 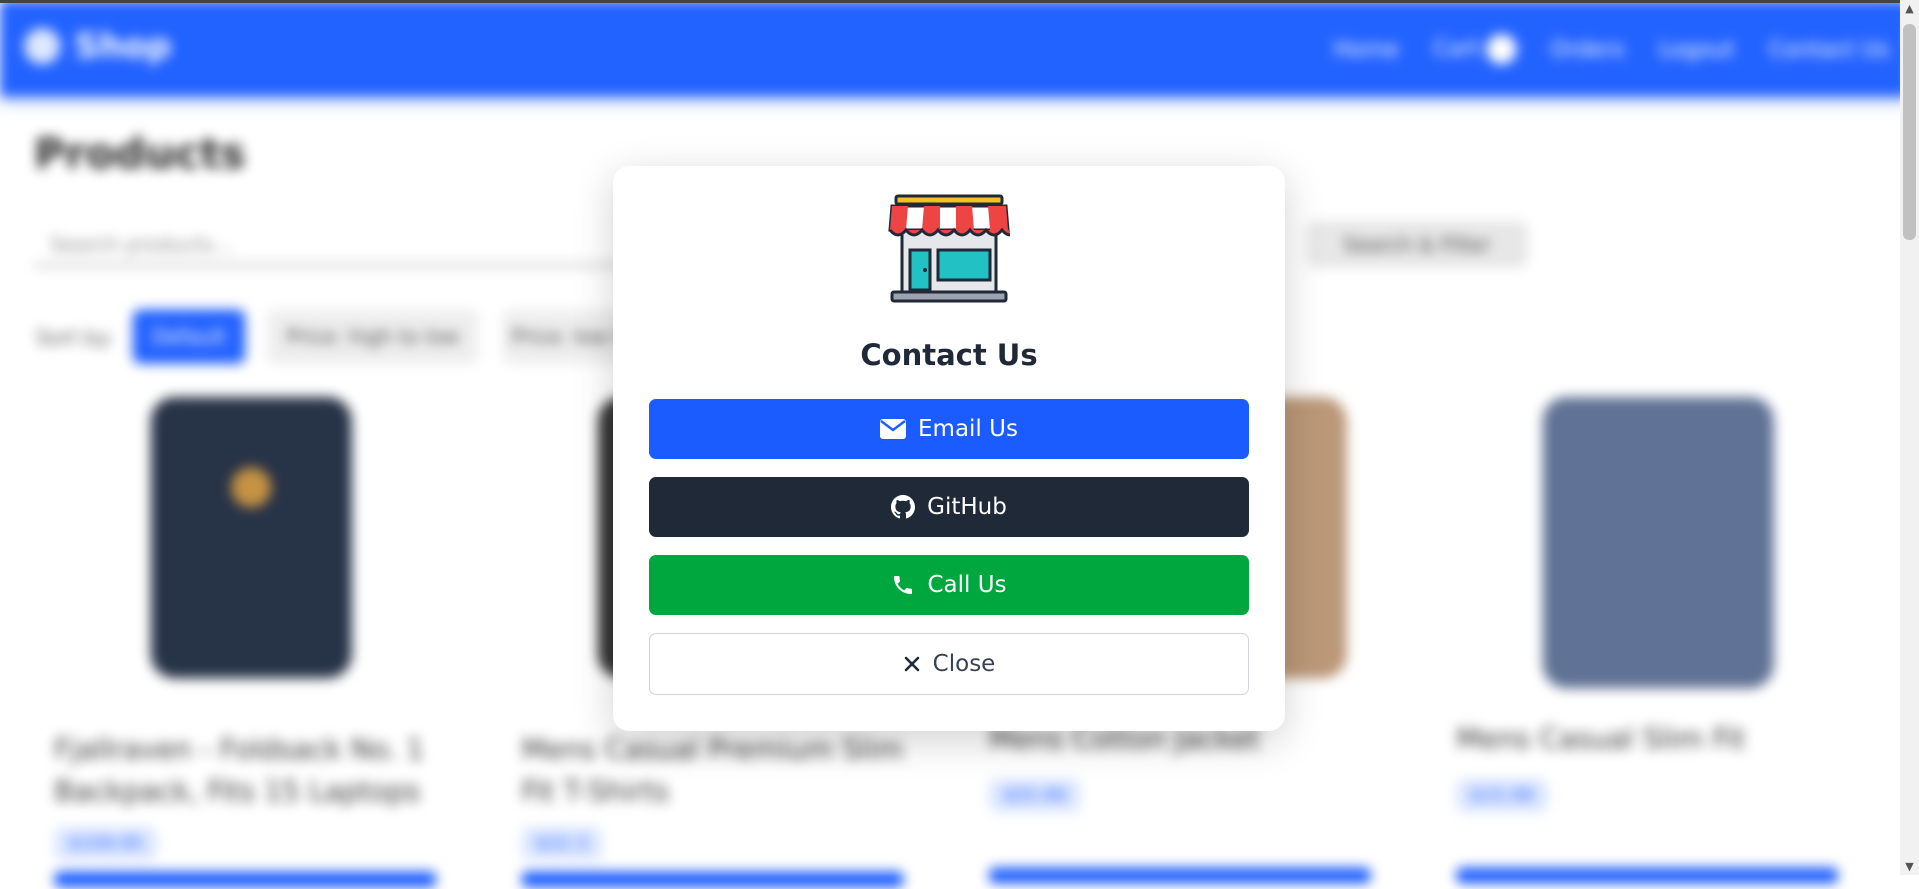 I want to click on call-us-button: Call Us, so click(x=949, y=585).